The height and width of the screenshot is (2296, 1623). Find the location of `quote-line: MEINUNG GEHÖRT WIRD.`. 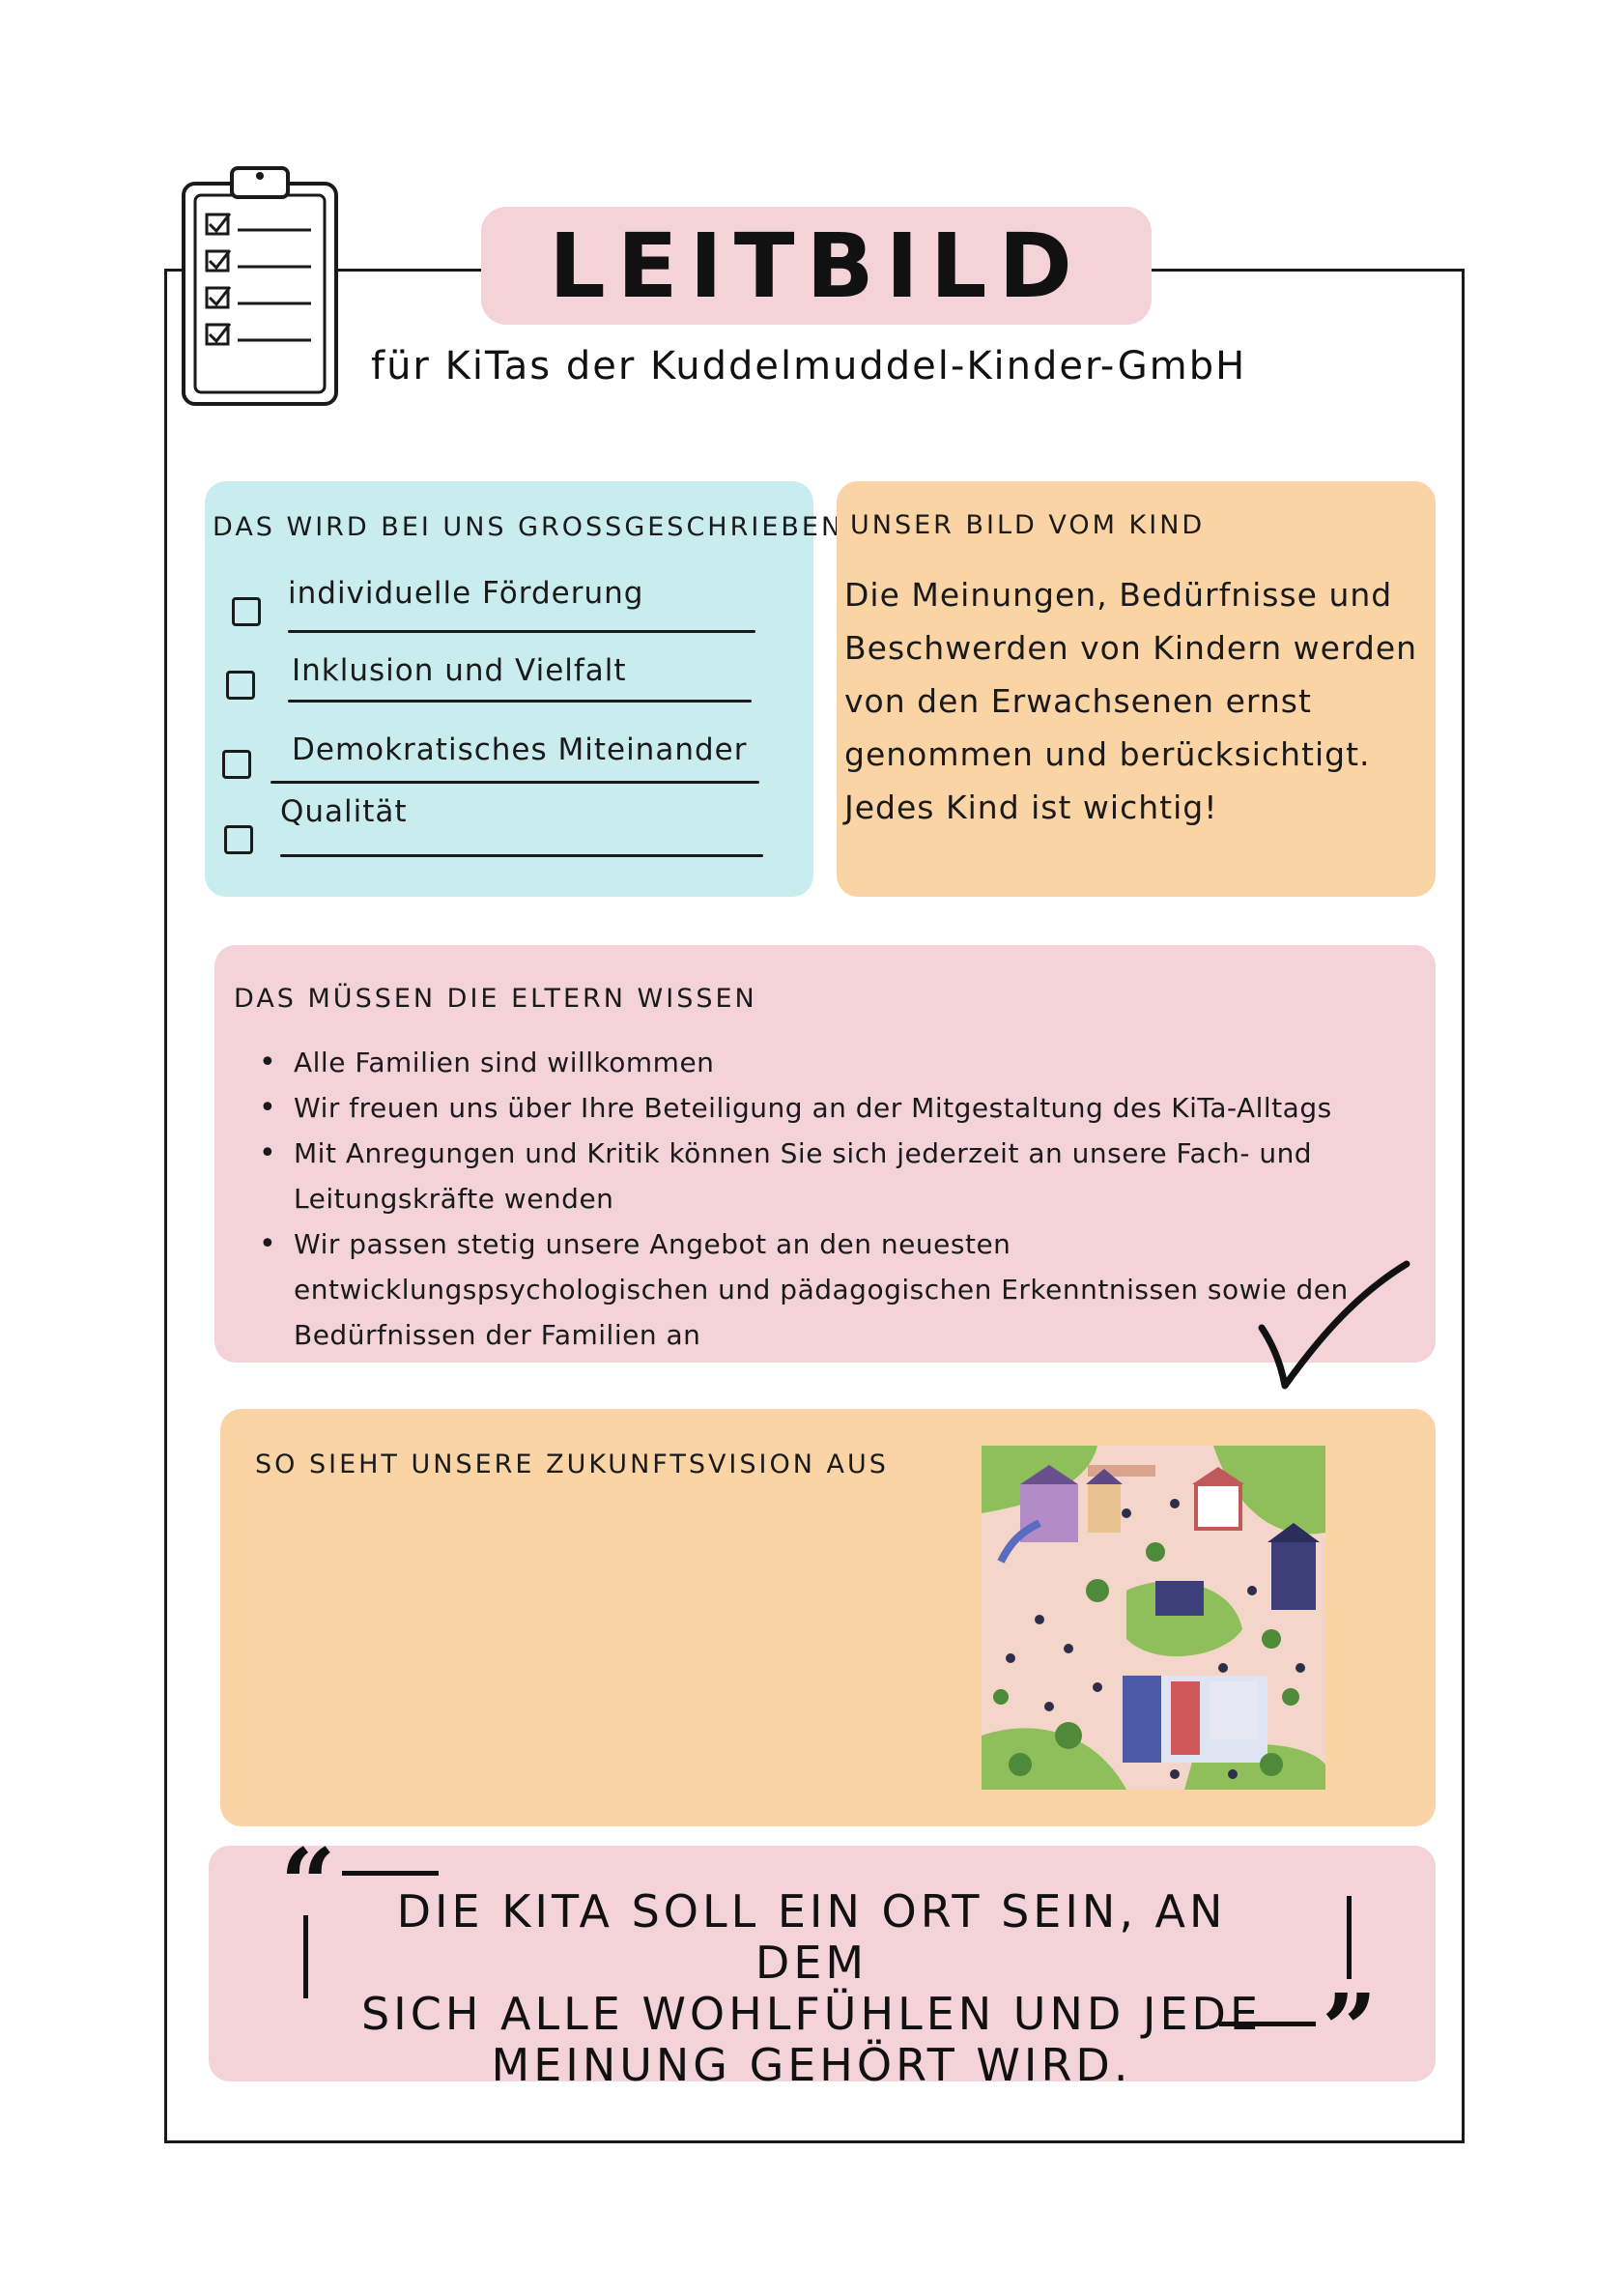

quote-line: MEINUNG GEHÖRT WIRD. is located at coordinates (811, 2065).